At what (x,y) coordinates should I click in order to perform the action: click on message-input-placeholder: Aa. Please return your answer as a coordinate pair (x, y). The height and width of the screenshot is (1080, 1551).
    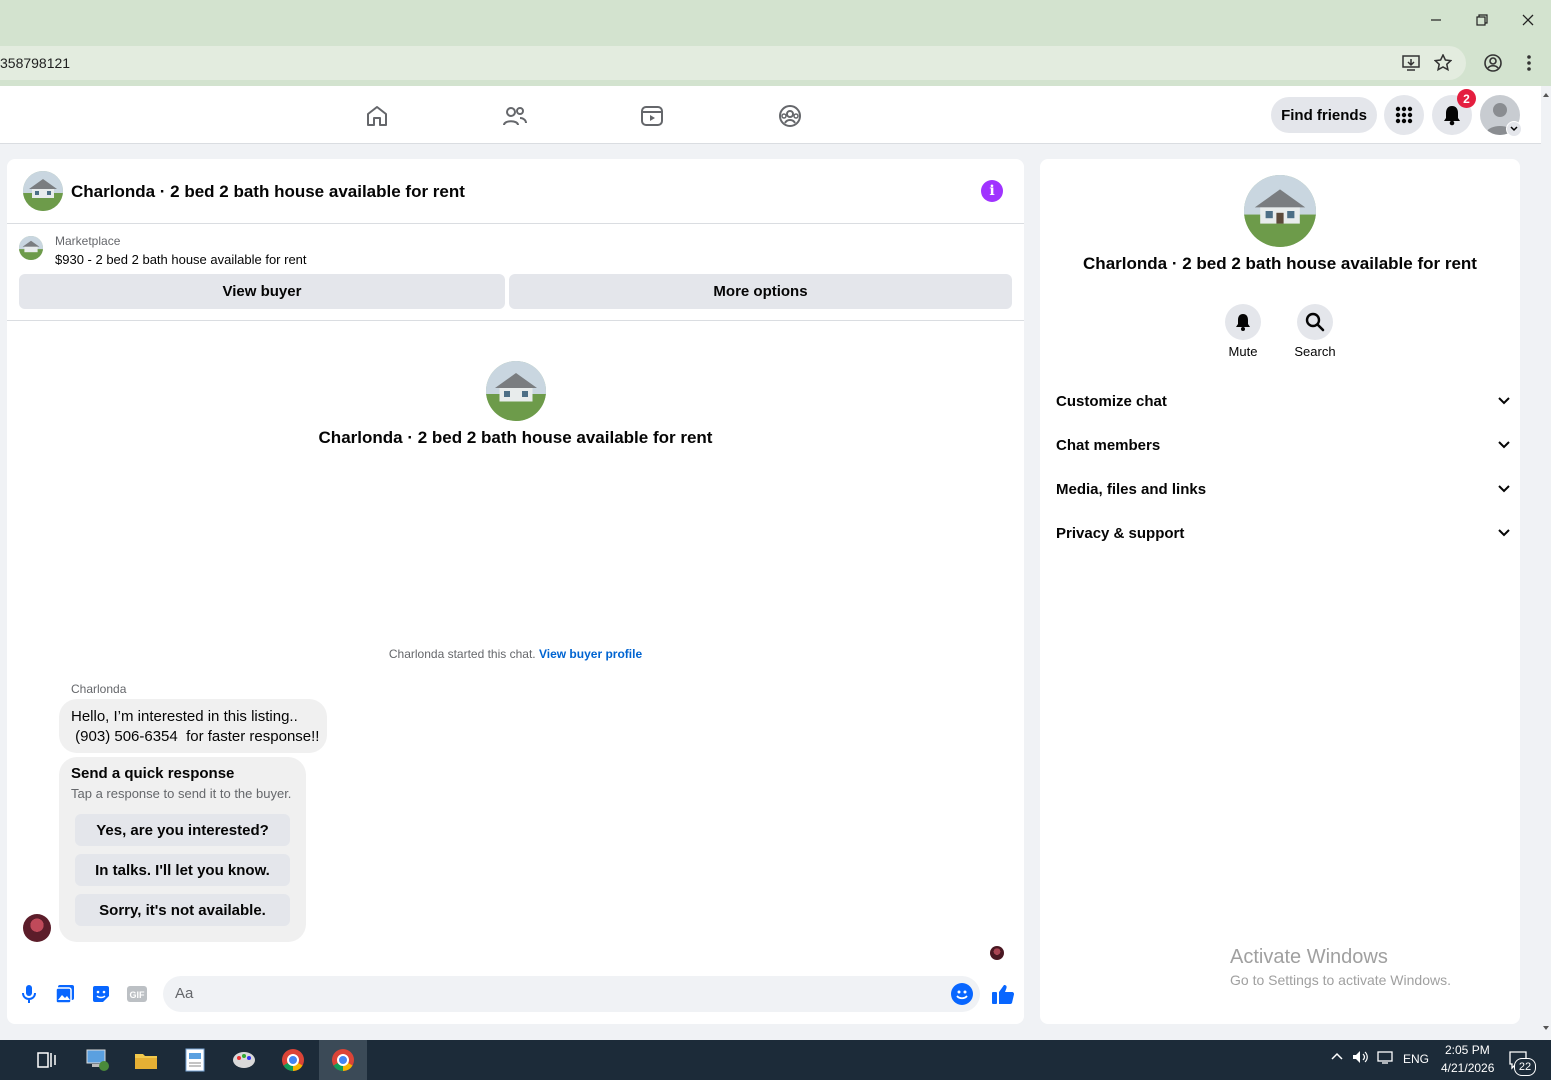
    Looking at the image, I should click on (184, 993).